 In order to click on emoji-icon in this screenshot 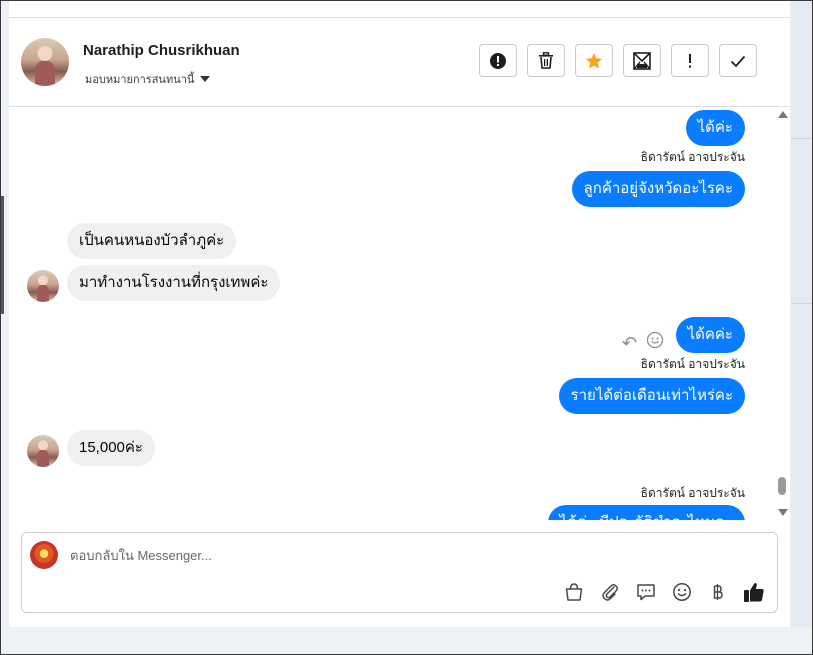, I will do `click(682, 592)`.